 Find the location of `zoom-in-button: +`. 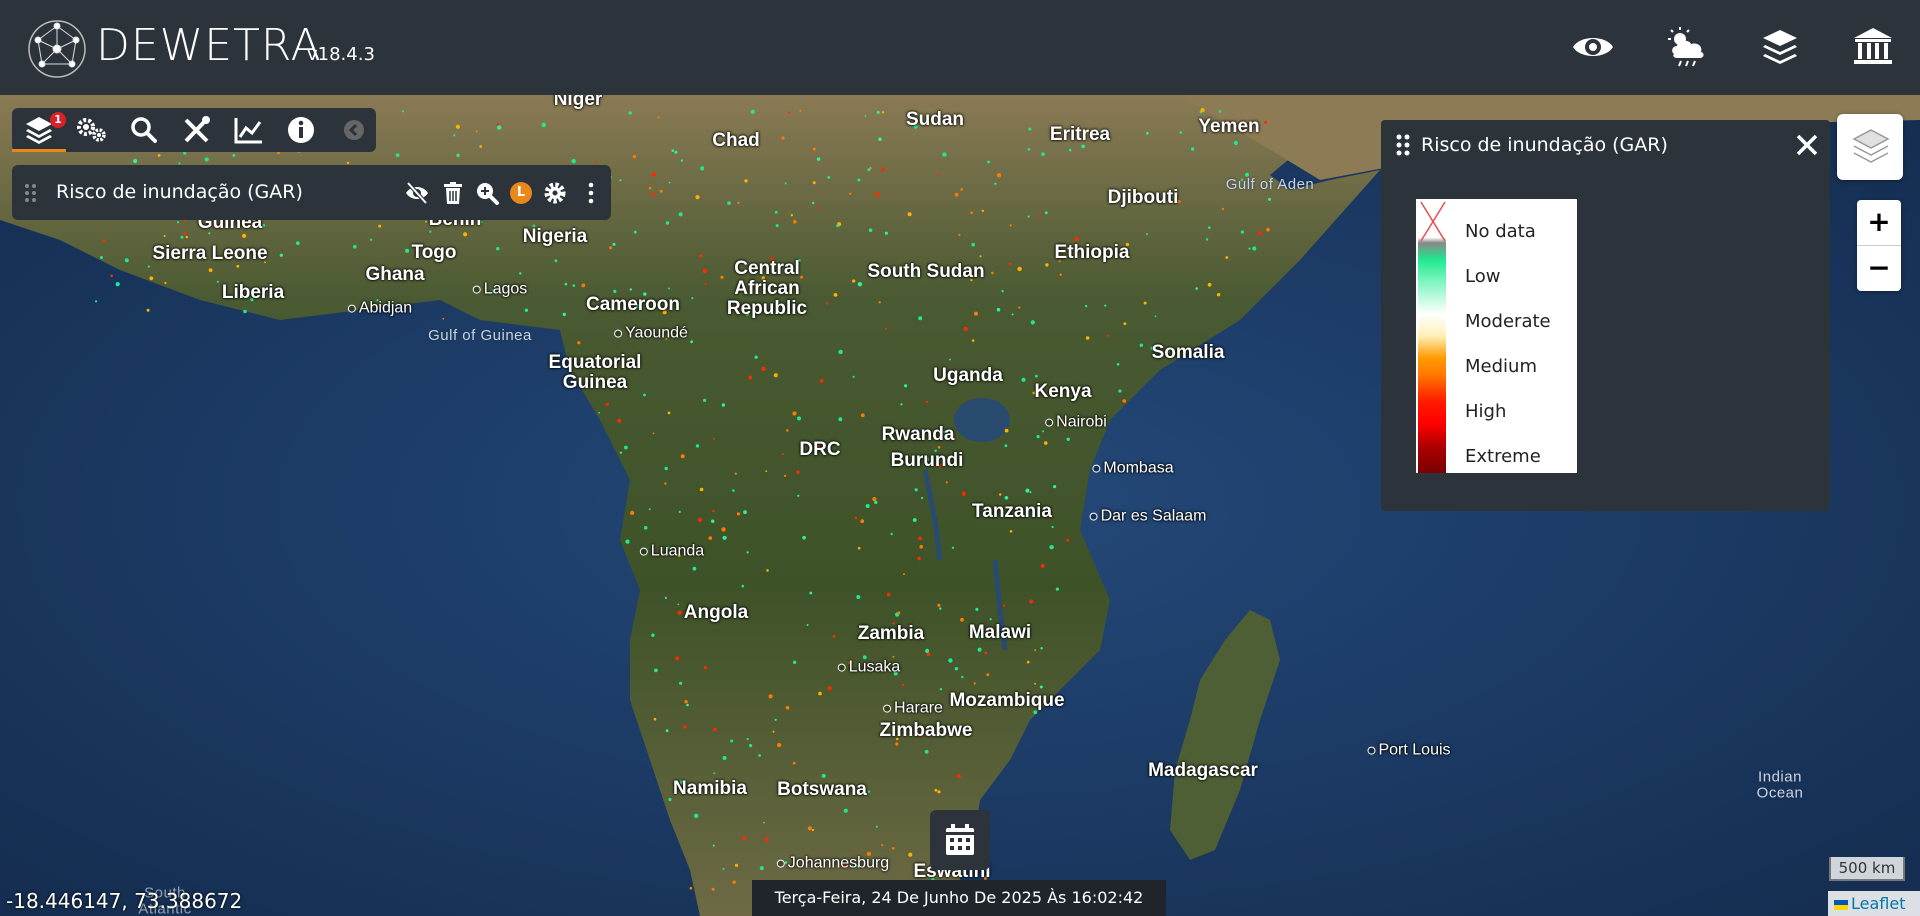

zoom-in-button: + is located at coordinates (1879, 222).